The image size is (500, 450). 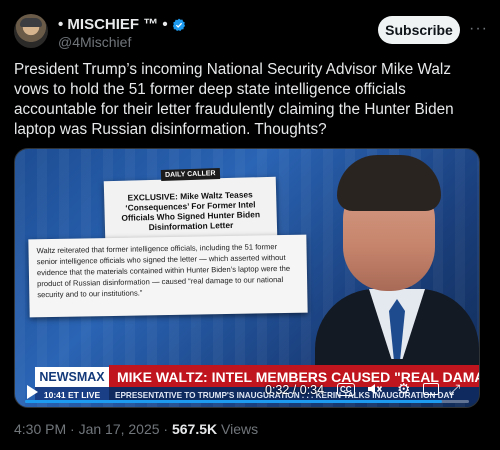 I want to click on video-progress-bar, so click(x=247, y=401).